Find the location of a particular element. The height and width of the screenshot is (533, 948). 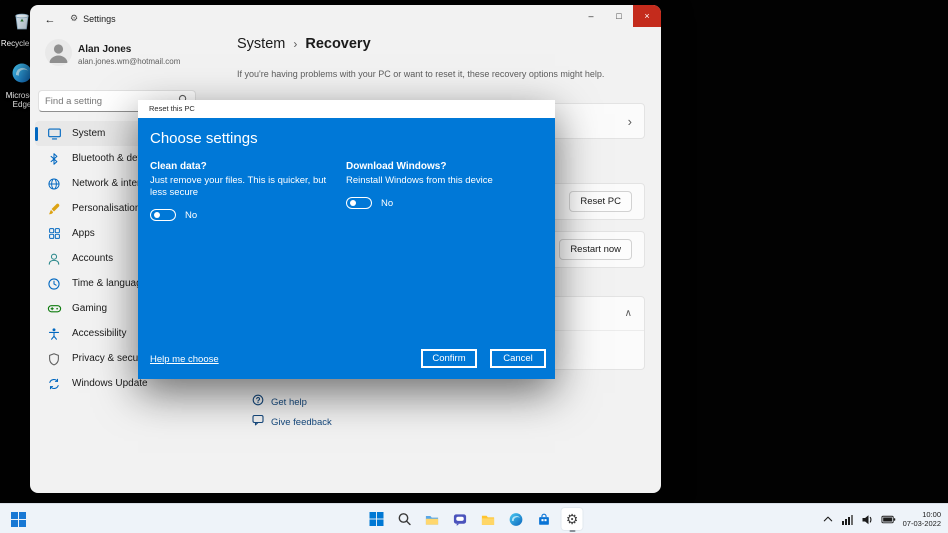

user-email: alan.jones.wm@hotmail.com is located at coordinates (129, 61).